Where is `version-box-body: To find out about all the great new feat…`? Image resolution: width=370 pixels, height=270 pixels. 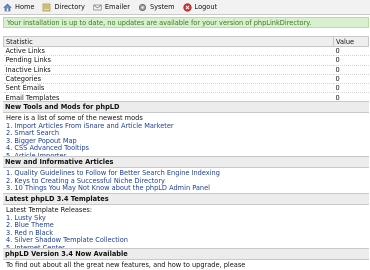
version-box-body: To find out about all the great new feat… is located at coordinates (186, 265).